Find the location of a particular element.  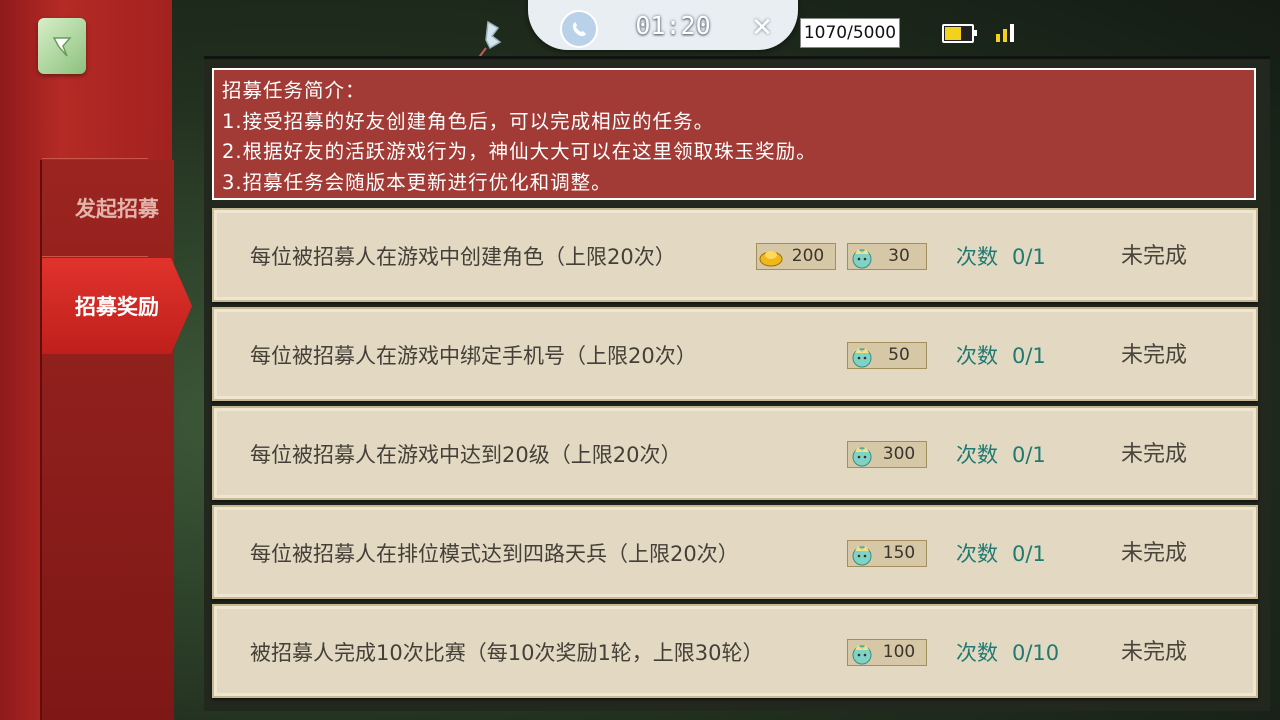

jade-amount: 30 is located at coordinates (899, 256).